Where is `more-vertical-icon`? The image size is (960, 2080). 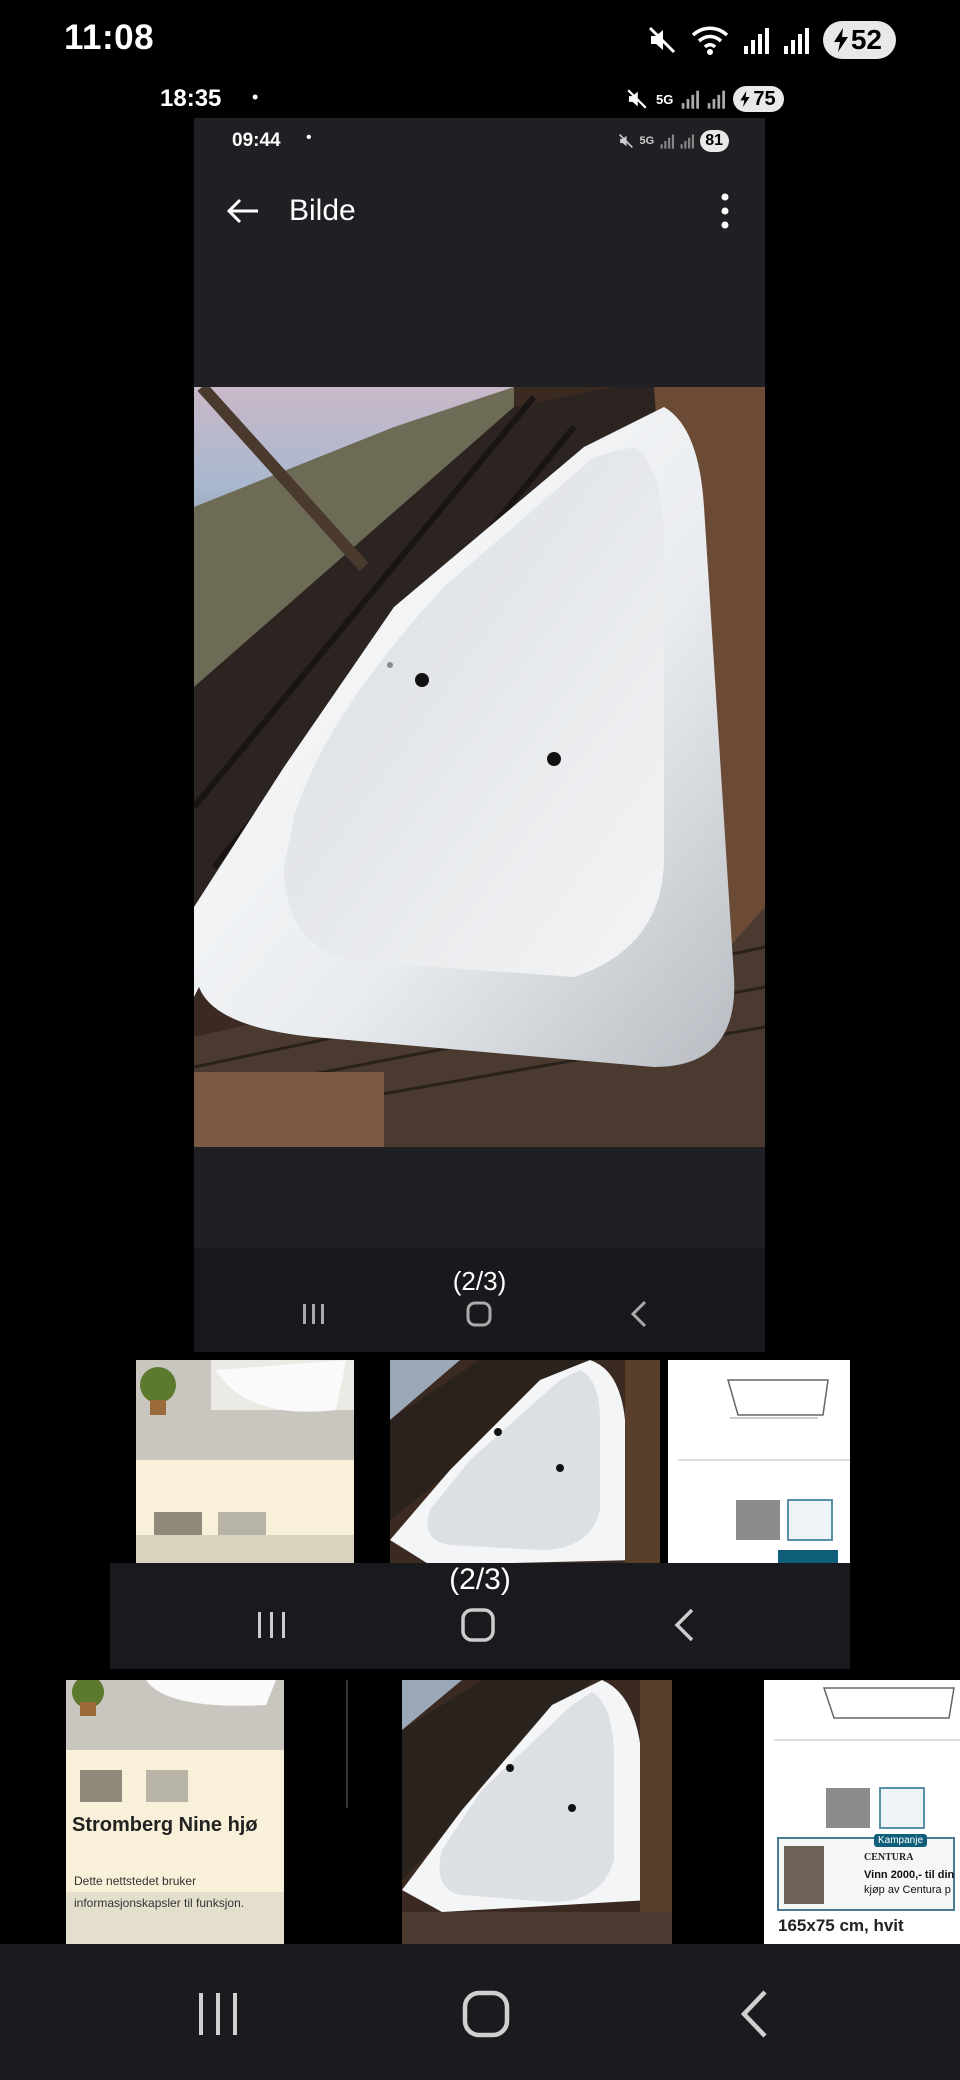
more-vertical-icon is located at coordinates (725, 211).